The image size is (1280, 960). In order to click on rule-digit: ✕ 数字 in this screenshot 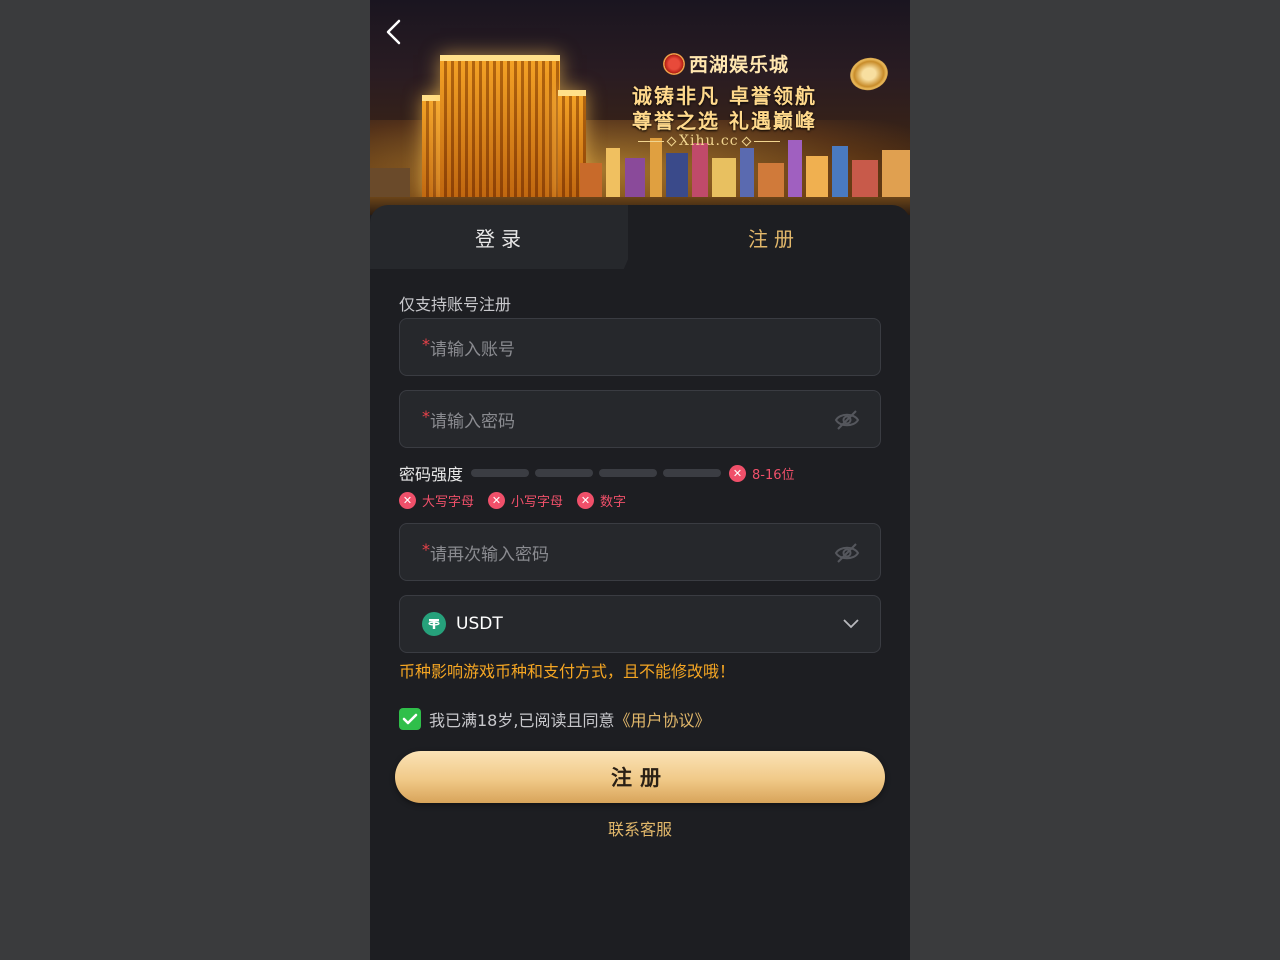, I will do `click(601, 500)`.